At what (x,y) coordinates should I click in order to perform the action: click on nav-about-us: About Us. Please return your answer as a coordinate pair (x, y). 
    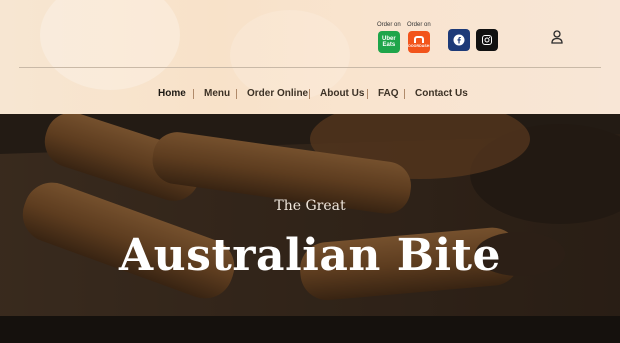
    Looking at the image, I should click on (342, 94).